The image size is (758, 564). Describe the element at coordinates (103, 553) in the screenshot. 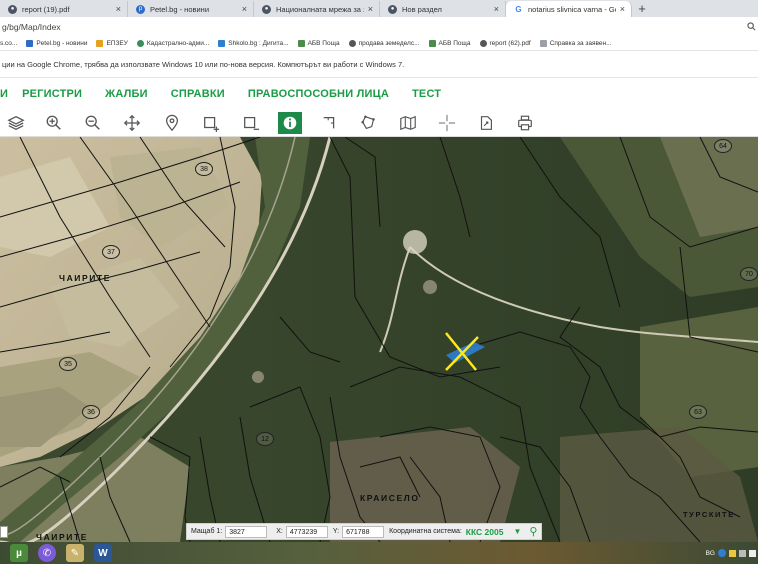

I see `word-icon: W` at that location.